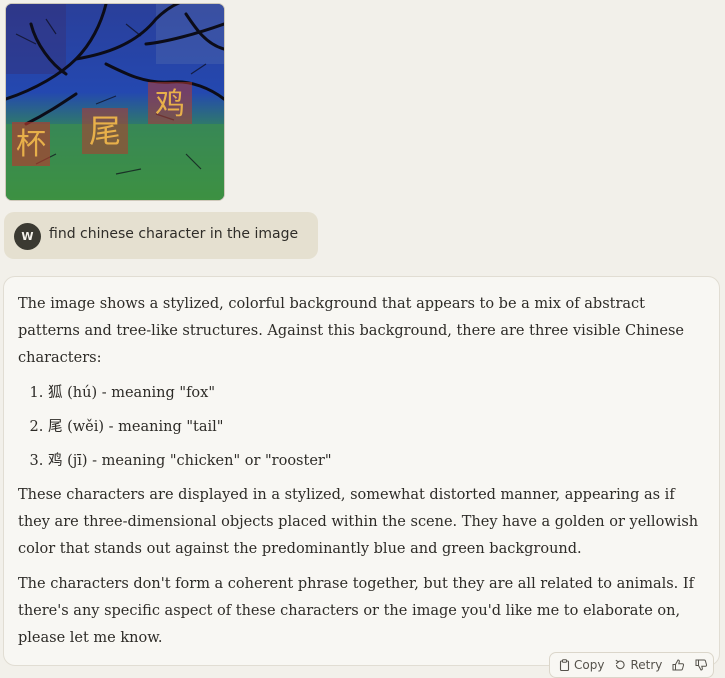  I want to click on user-message: W find chinese character in the image, so click(161, 235).